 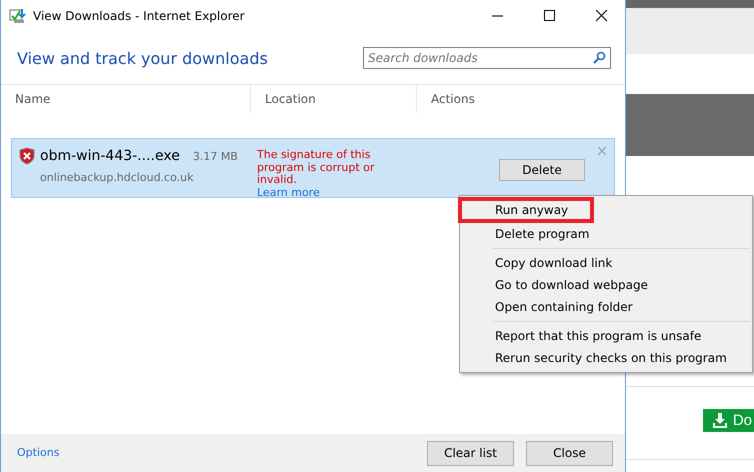 I want to click on download-item: obm-win-443-....exe 3.17 MB onlinebackup.hdcloud.co.uk The signature of this program is corrupt or invalid. Learn more Delete, so click(x=313, y=168).